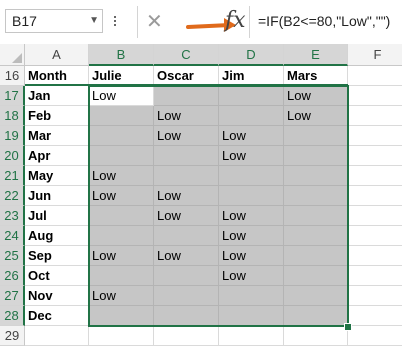  What do you see at coordinates (12, 256) in the screenshot?
I see `row-header: 25` at bounding box center [12, 256].